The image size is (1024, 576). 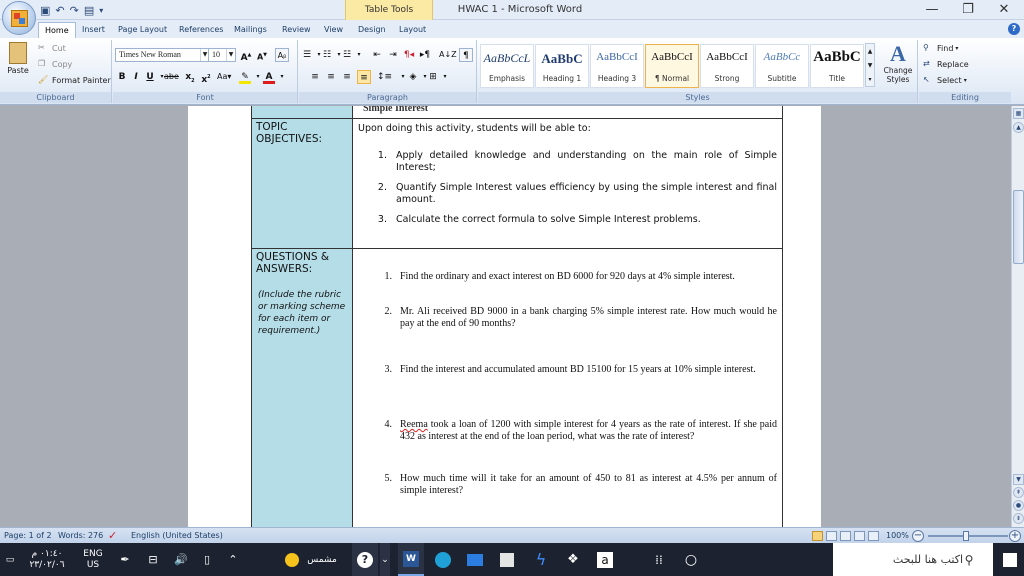 What do you see at coordinates (1018, 113) in the screenshot?
I see `ruler-toggle-icon: ▦` at bounding box center [1018, 113].